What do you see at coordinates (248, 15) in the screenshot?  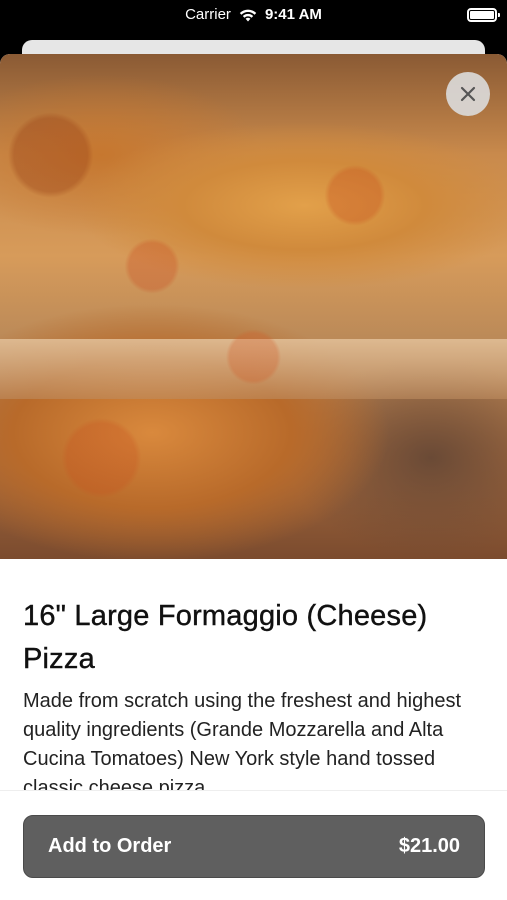 I see `wifi-icon` at bounding box center [248, 15].